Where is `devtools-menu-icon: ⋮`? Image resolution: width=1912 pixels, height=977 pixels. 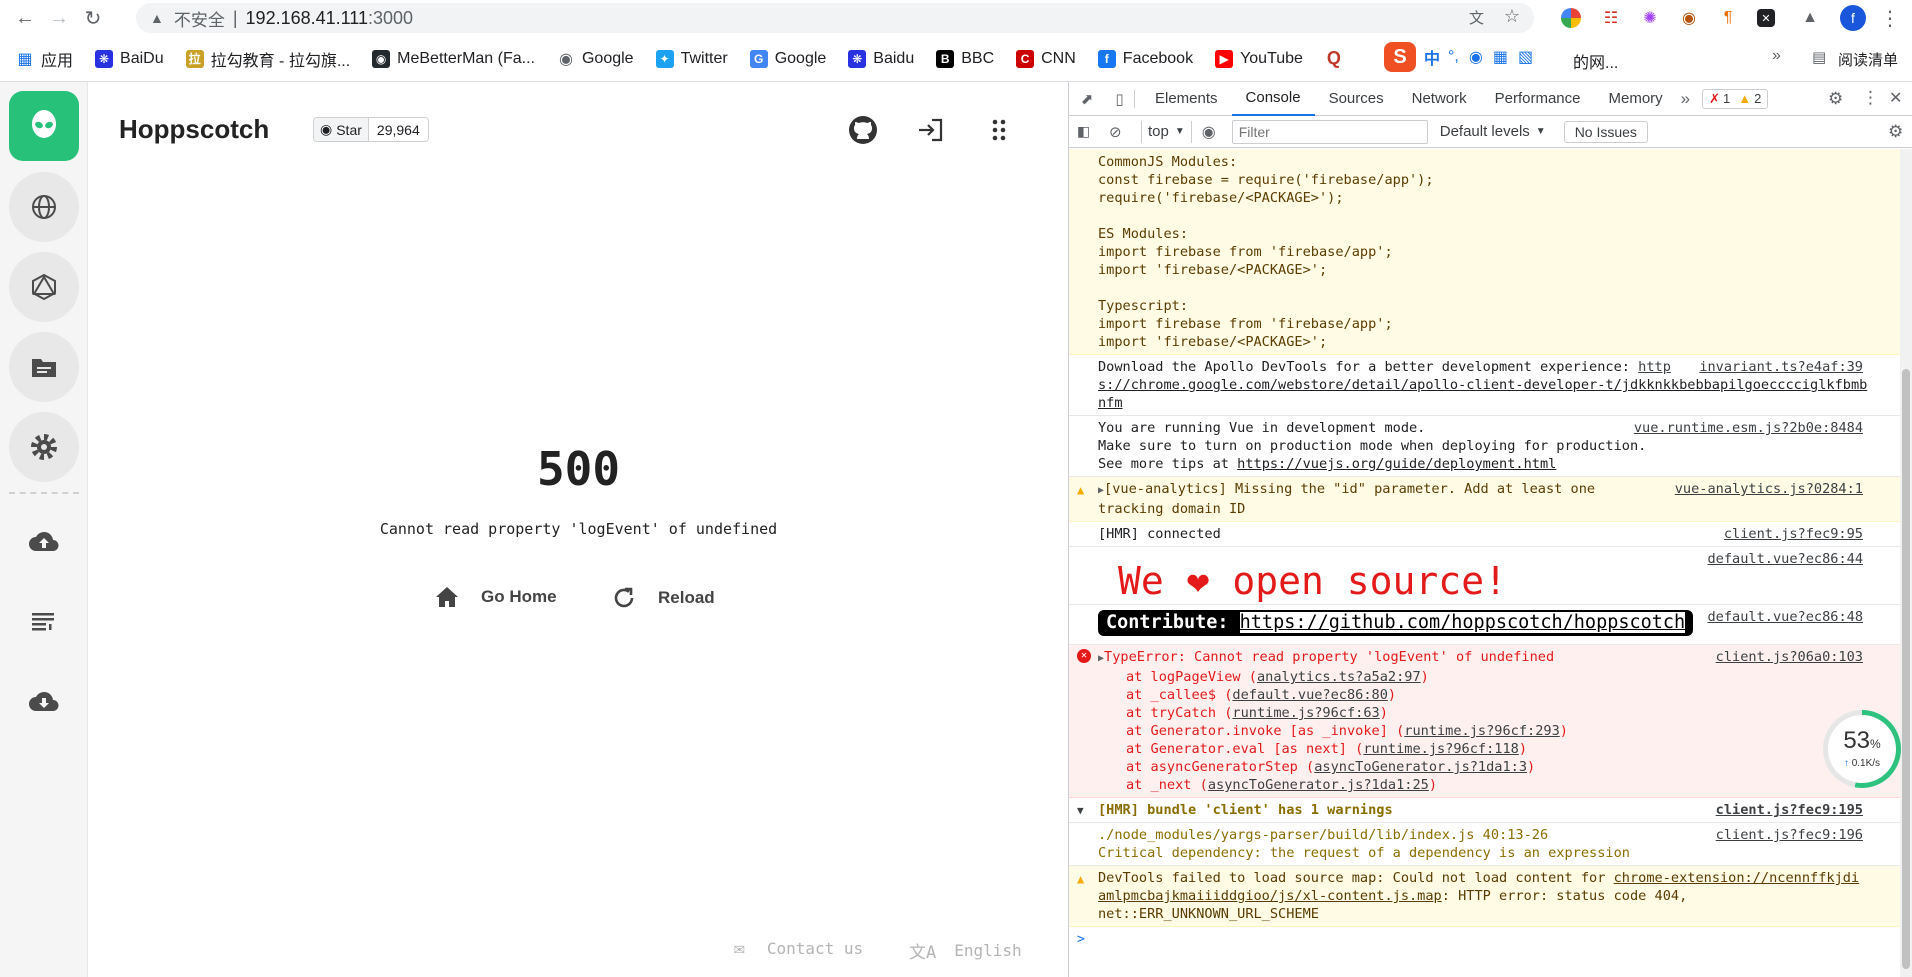
devtools-menu-icon: ⋮ is located at coordinates (1870, 98).